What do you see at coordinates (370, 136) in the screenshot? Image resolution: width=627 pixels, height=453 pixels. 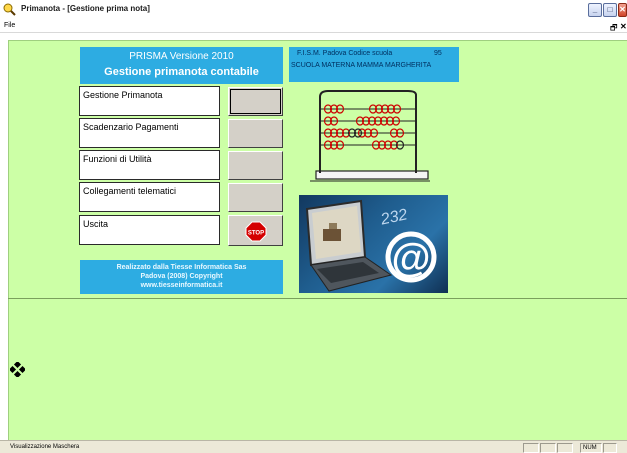 I see `abacus-image` at bounding box center [370, 136].